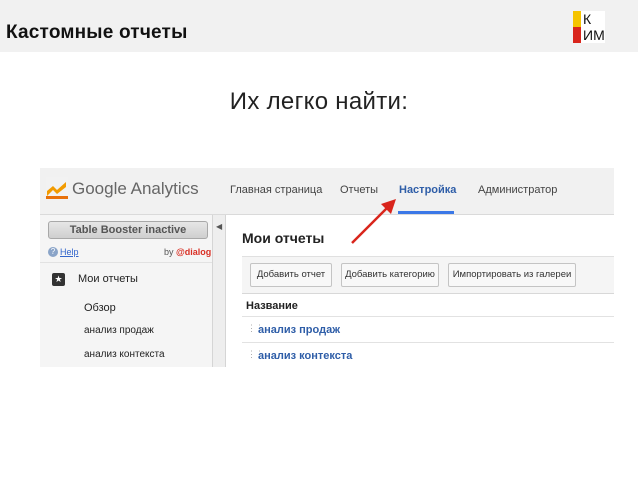 The height and width of the screenshot is (479, 638). I want to click on annotation-arrow-icon, so click(373, 221).